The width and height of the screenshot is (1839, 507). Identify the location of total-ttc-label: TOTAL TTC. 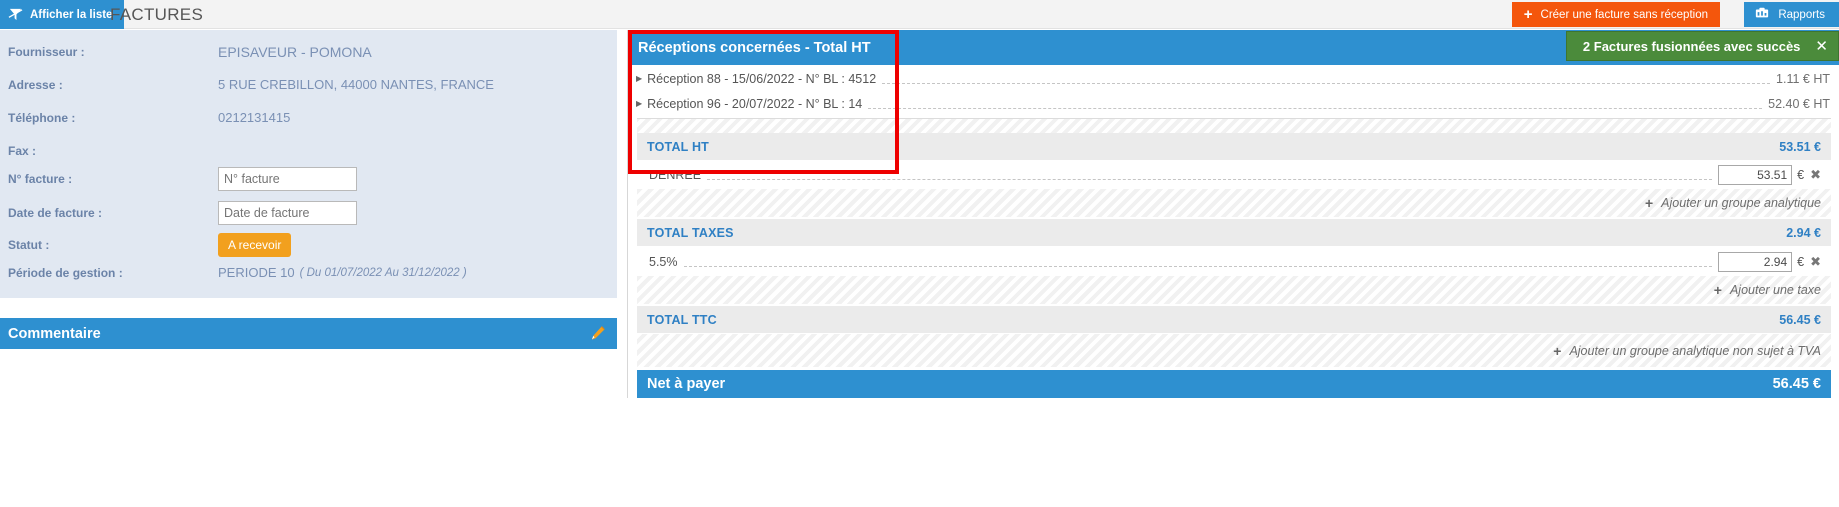
(682, 319).